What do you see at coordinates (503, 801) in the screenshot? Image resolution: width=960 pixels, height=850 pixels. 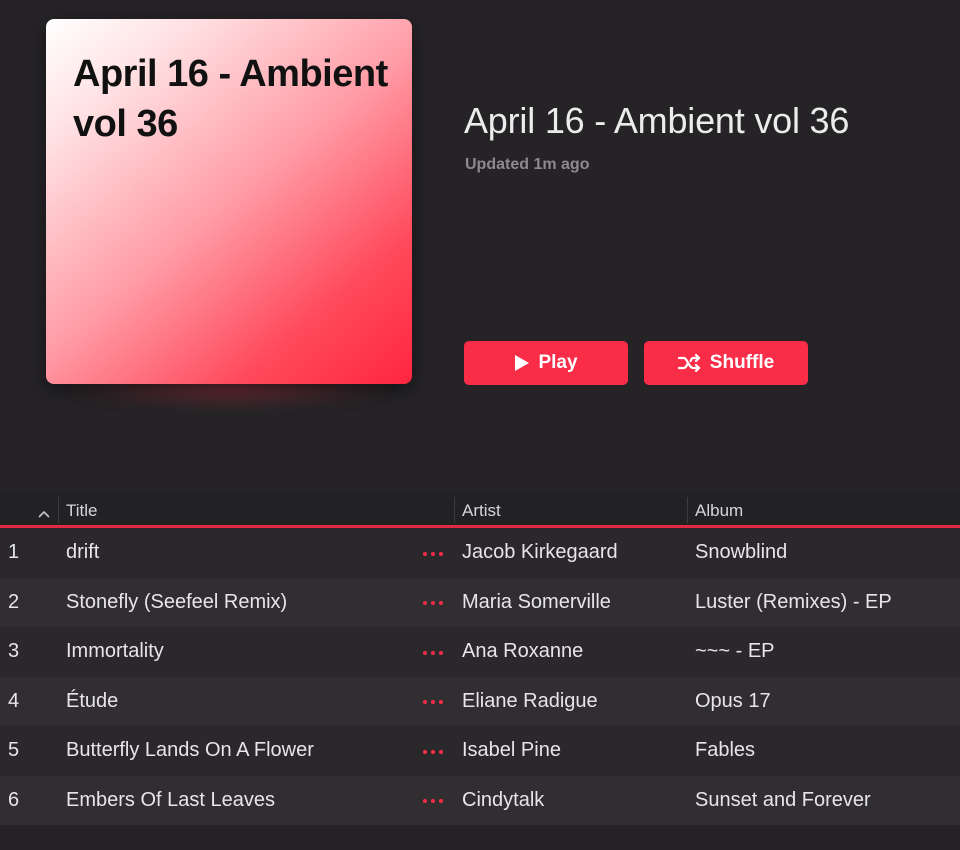 I see `track-artist: Cindytalk` at bounding box center [503, 801].